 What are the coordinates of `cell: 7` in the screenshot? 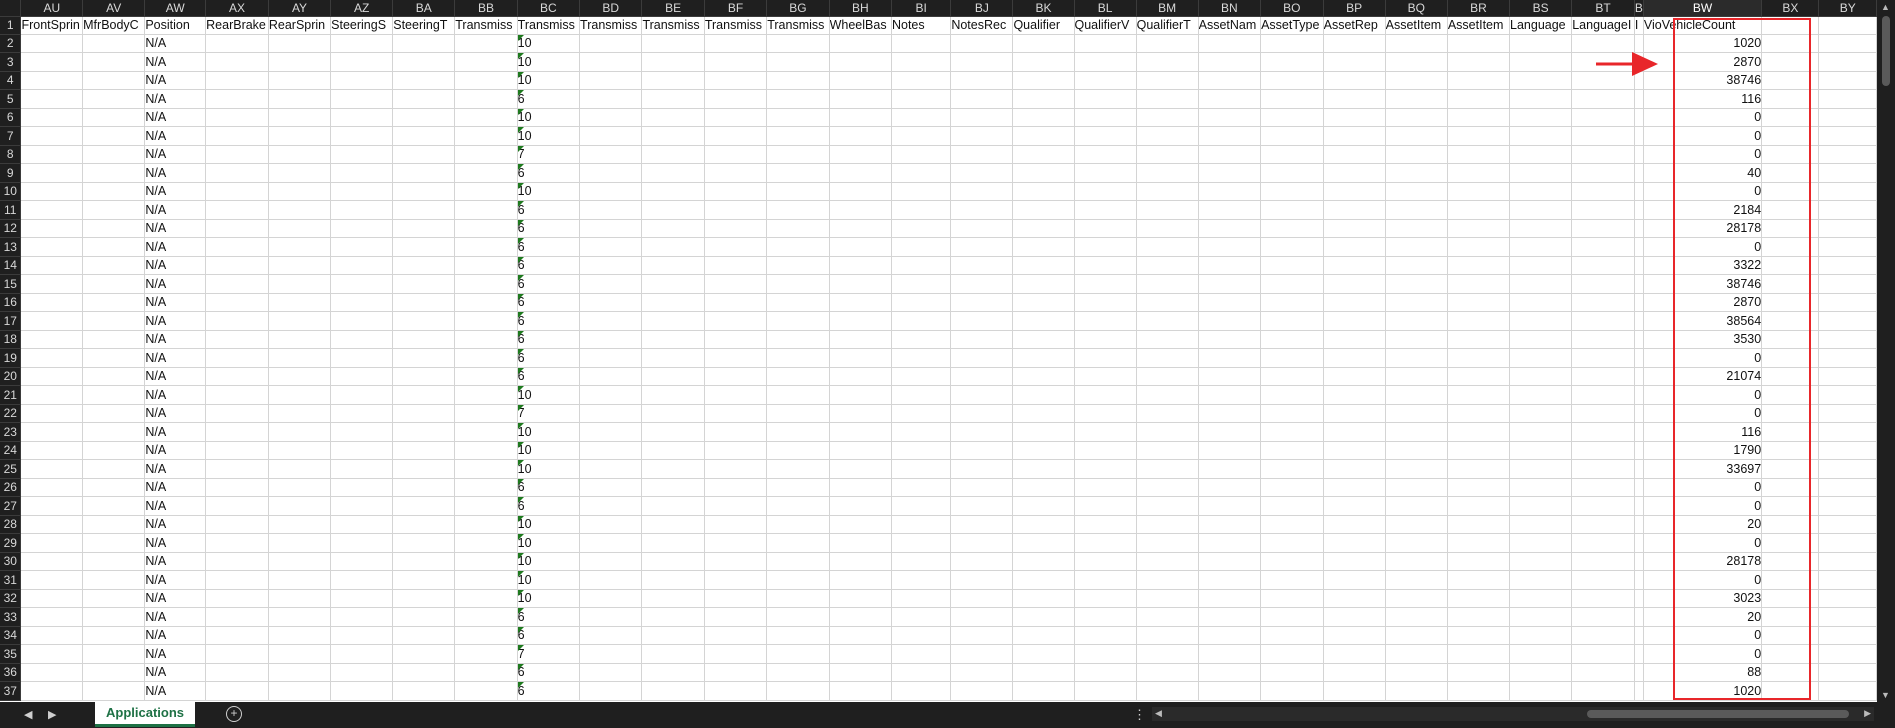 It's located at (549, 154).